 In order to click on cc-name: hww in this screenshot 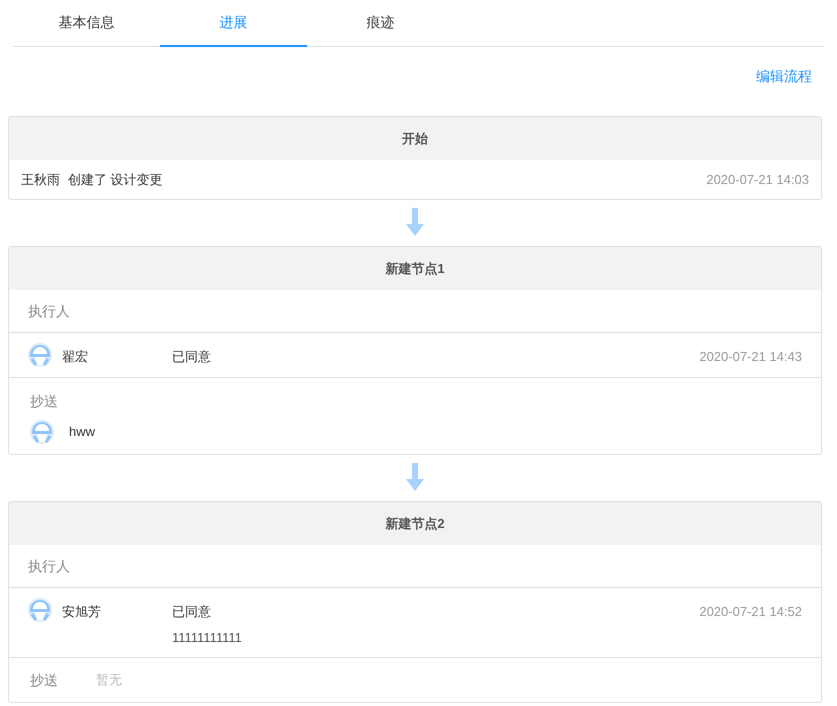, I will do `click(82, 432)`.